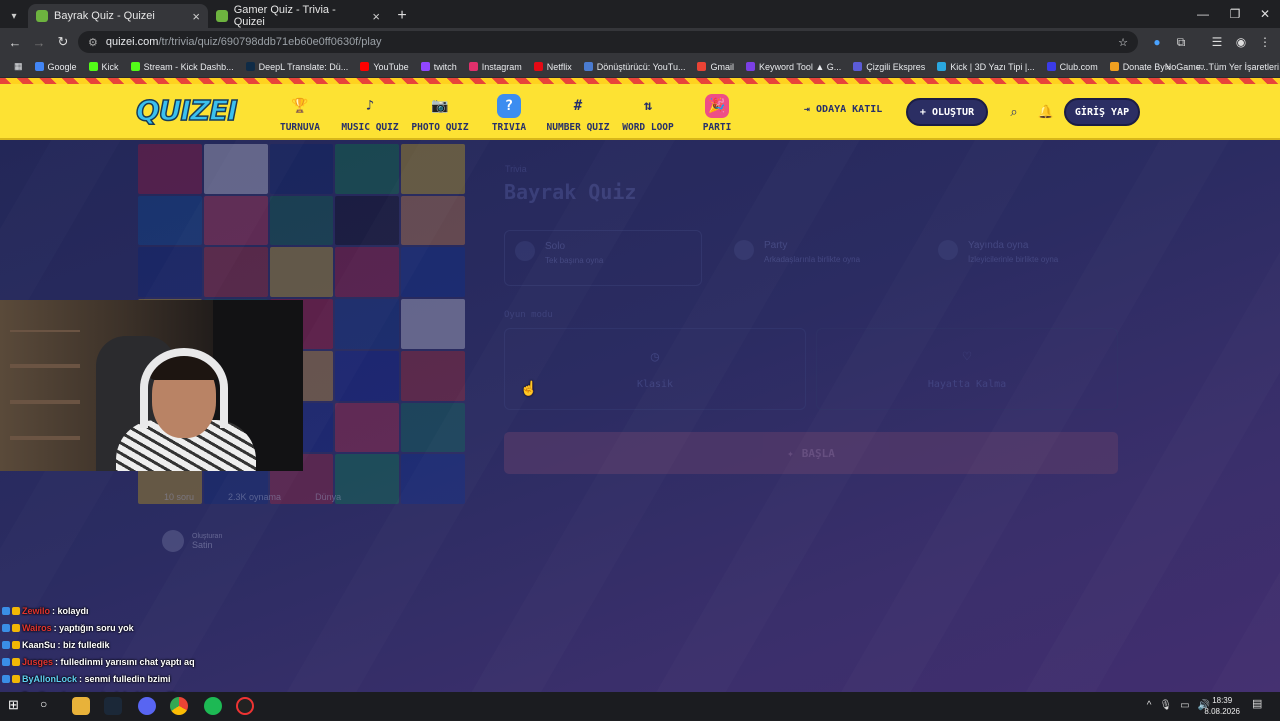  Describe the element at coordinates (1217, 42) in the screenshot. I see `media-icon: ☰` at that location.